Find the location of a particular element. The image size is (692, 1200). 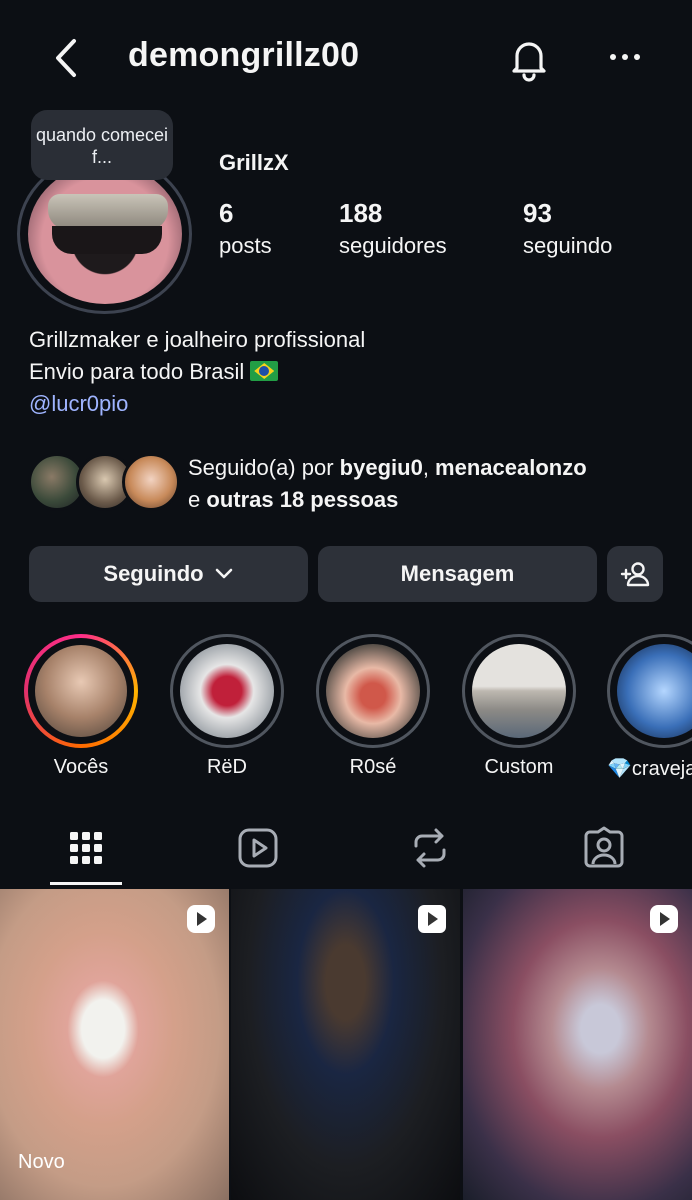

bell-icon is located at coordinates (529, 62).